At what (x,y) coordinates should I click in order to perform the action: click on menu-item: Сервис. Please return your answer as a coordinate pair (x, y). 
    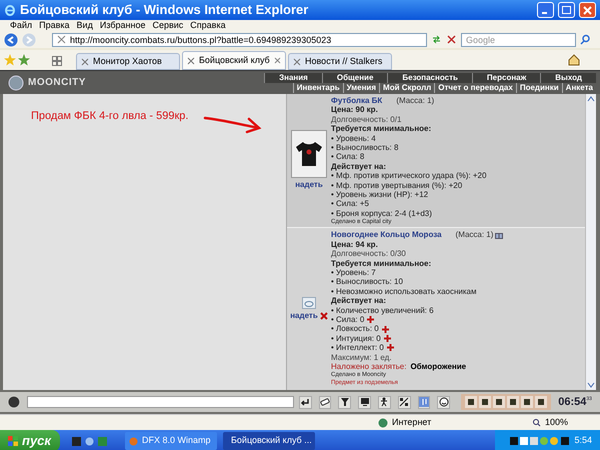
    Looking at the image, I should click on (168, 25).